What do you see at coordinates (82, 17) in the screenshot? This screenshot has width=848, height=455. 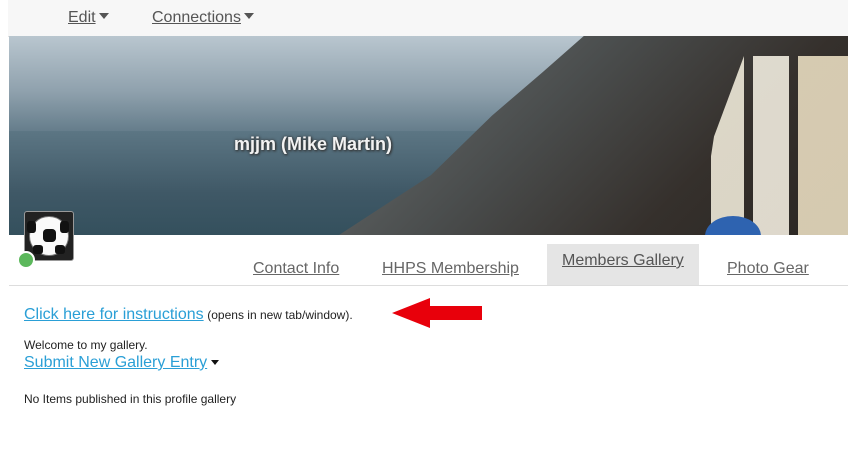 I see `edit-menu-label: Edit` at bounding box center [82, 17].